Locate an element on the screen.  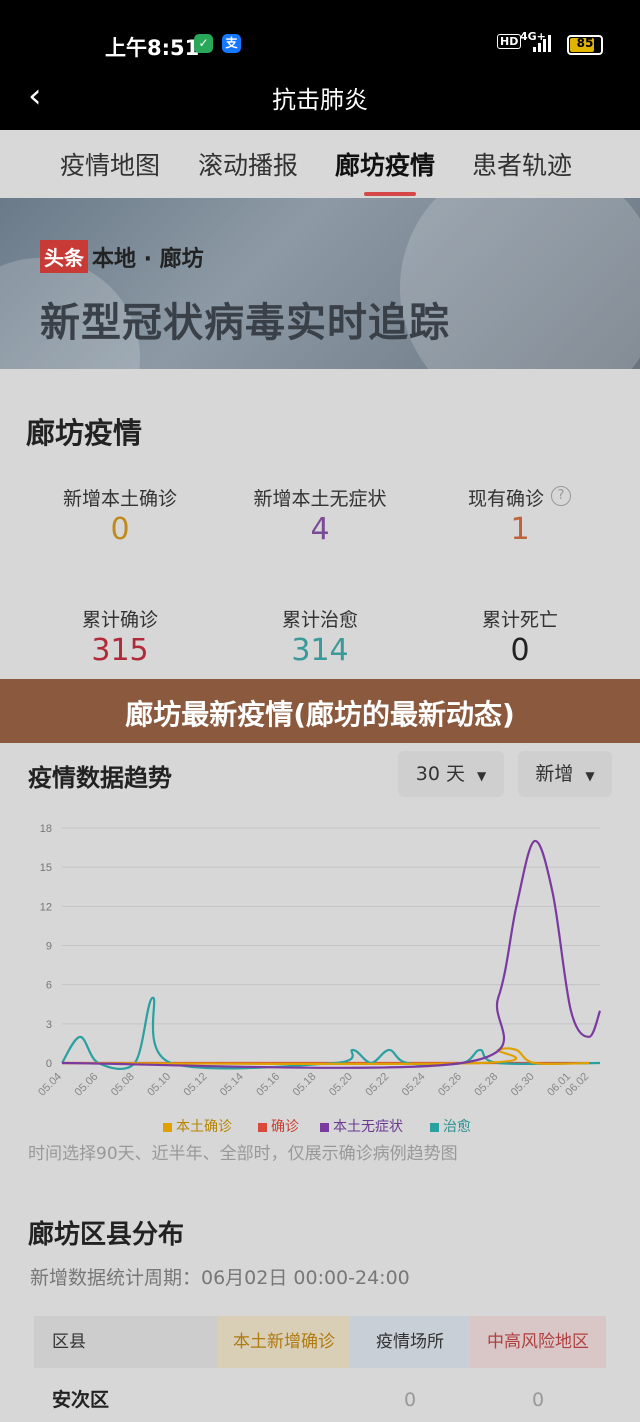
range-select-value: 30 天 is located at coordinates (440, 774).